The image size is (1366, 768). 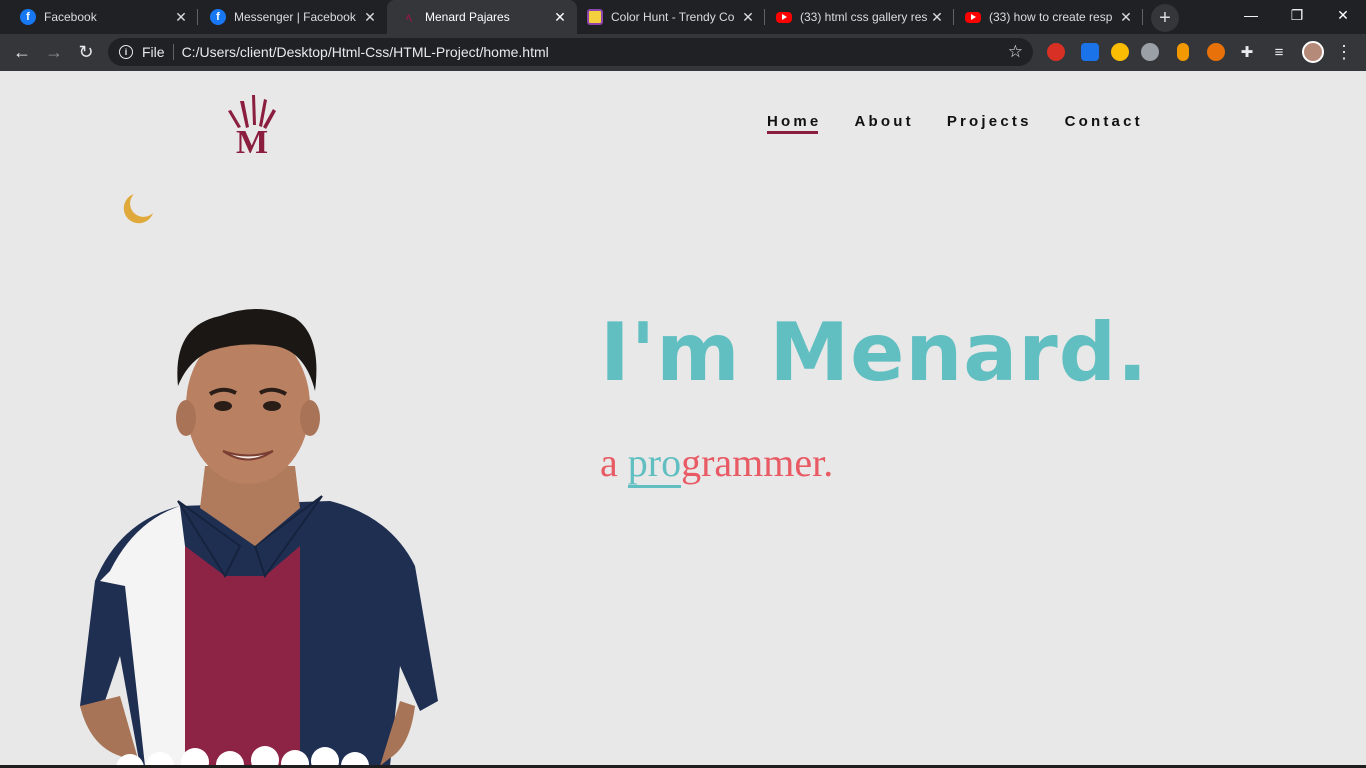 I want to click on nav-home: Home, so click(x=794, y=123).